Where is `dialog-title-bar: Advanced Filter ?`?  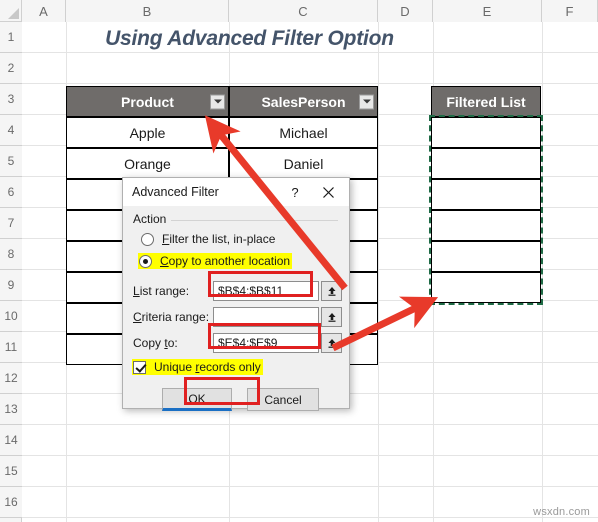
dialog-title-bar: Advanced Filter ? is located at coordinates (236, 192).